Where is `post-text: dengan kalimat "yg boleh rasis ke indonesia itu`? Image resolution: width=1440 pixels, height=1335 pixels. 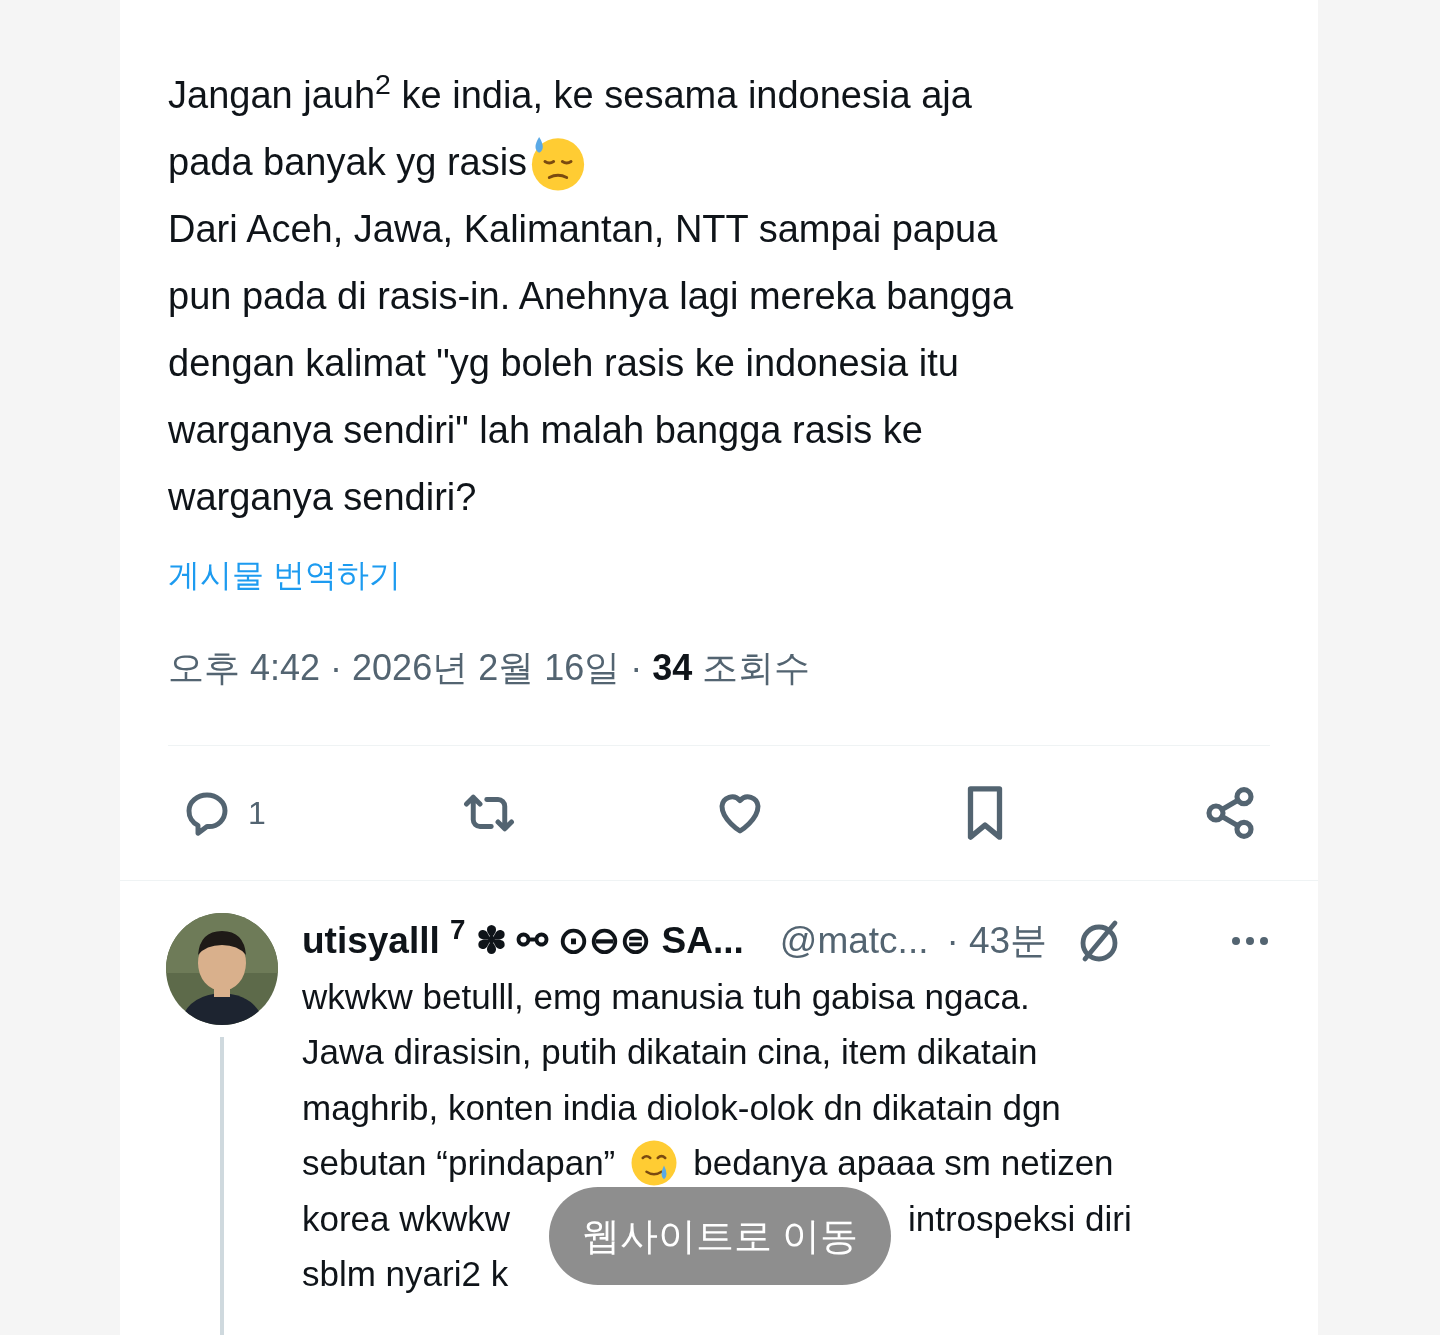
post-text: dengan kalimat "yg boleh rasis ke indonesia itu is located at coordinates (563, 363).